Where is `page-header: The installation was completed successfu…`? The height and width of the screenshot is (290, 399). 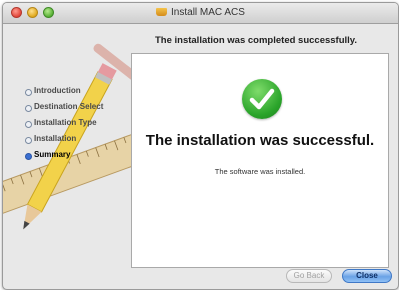
page-header: The installation was completed successfu… is located at coordinates (256, 40).